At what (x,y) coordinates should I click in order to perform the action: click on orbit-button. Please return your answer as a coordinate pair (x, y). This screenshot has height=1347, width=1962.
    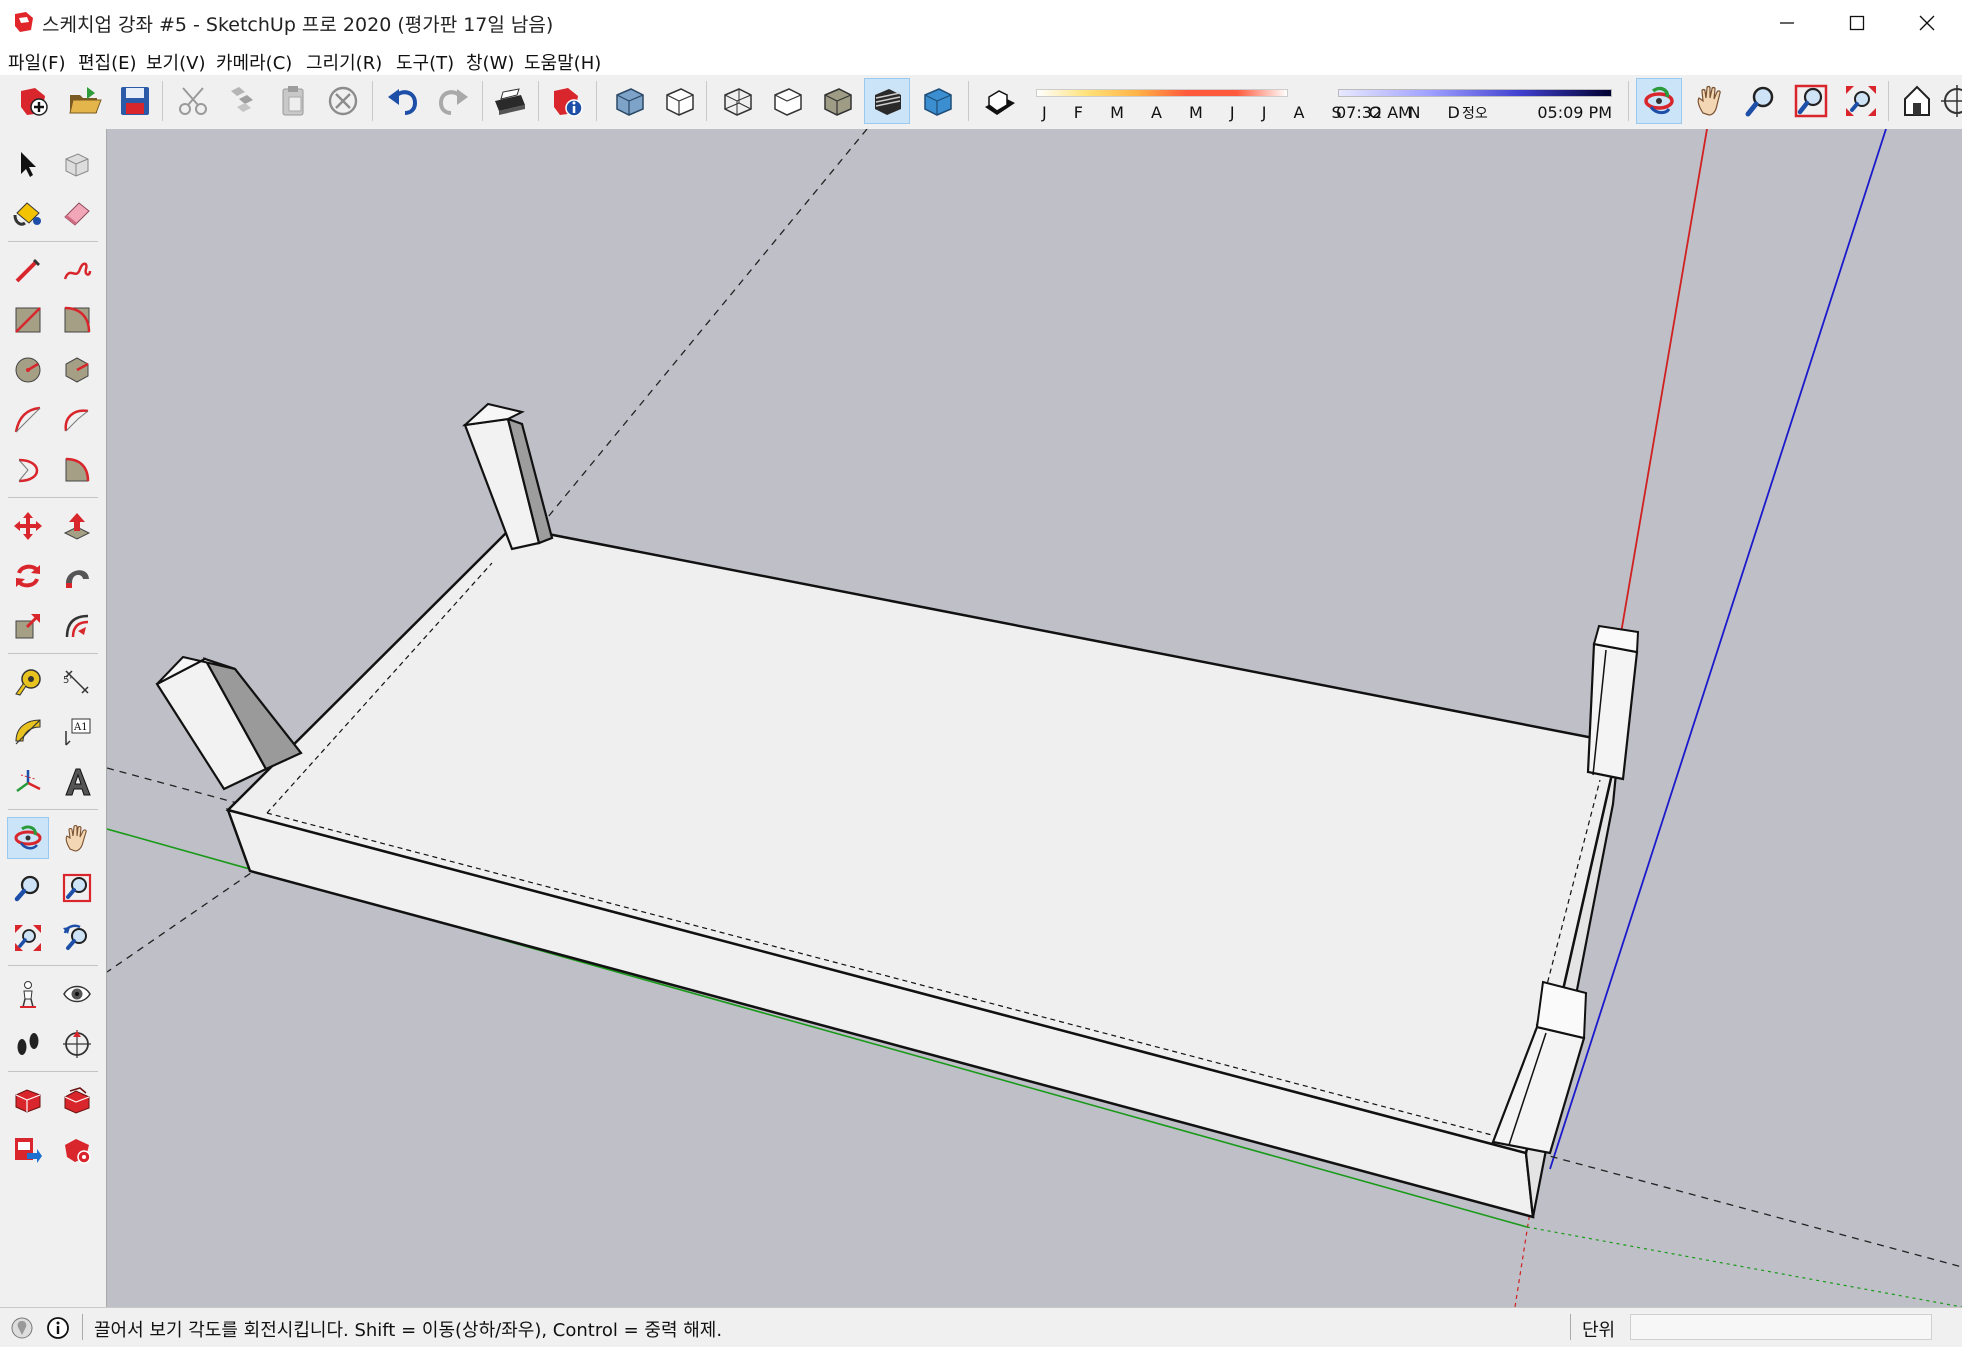
    Looking at the image, I should click on (1659, 101).